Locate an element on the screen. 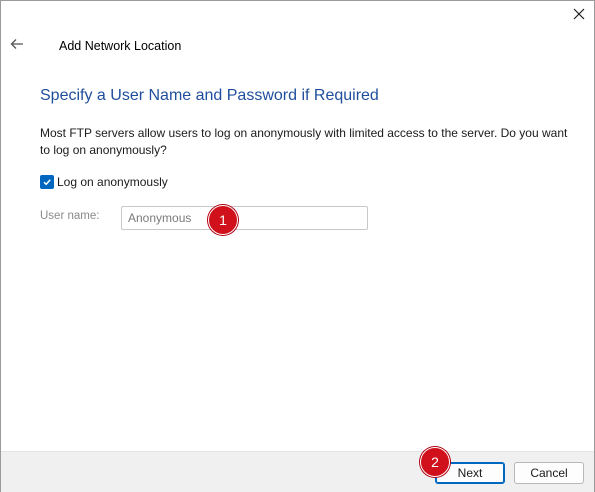  close-icon is located at coordinates (579, 16).